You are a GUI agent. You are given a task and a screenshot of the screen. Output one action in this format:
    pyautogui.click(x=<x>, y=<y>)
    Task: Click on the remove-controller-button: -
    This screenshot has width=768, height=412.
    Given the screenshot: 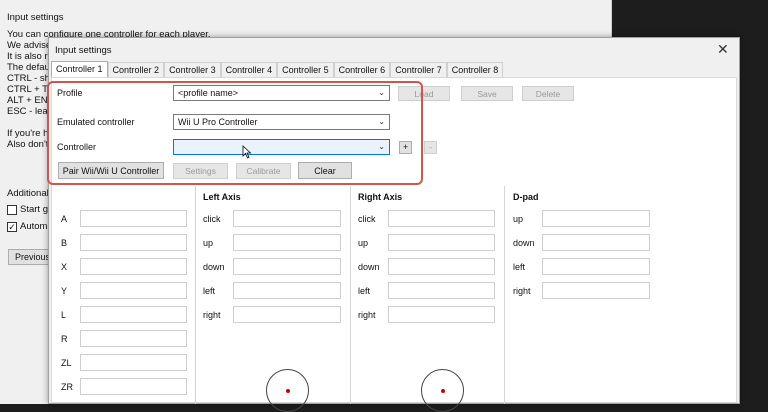 What is the action you would take?
    pyautogui.click(x=430, y=147)
    